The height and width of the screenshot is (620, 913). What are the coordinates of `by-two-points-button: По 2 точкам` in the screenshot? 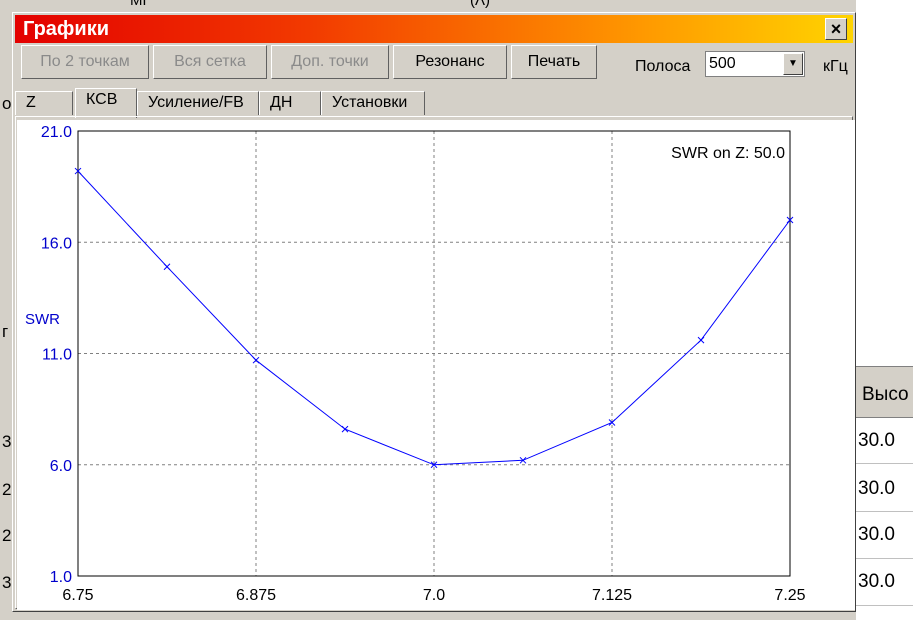 It's located at (85, 62).